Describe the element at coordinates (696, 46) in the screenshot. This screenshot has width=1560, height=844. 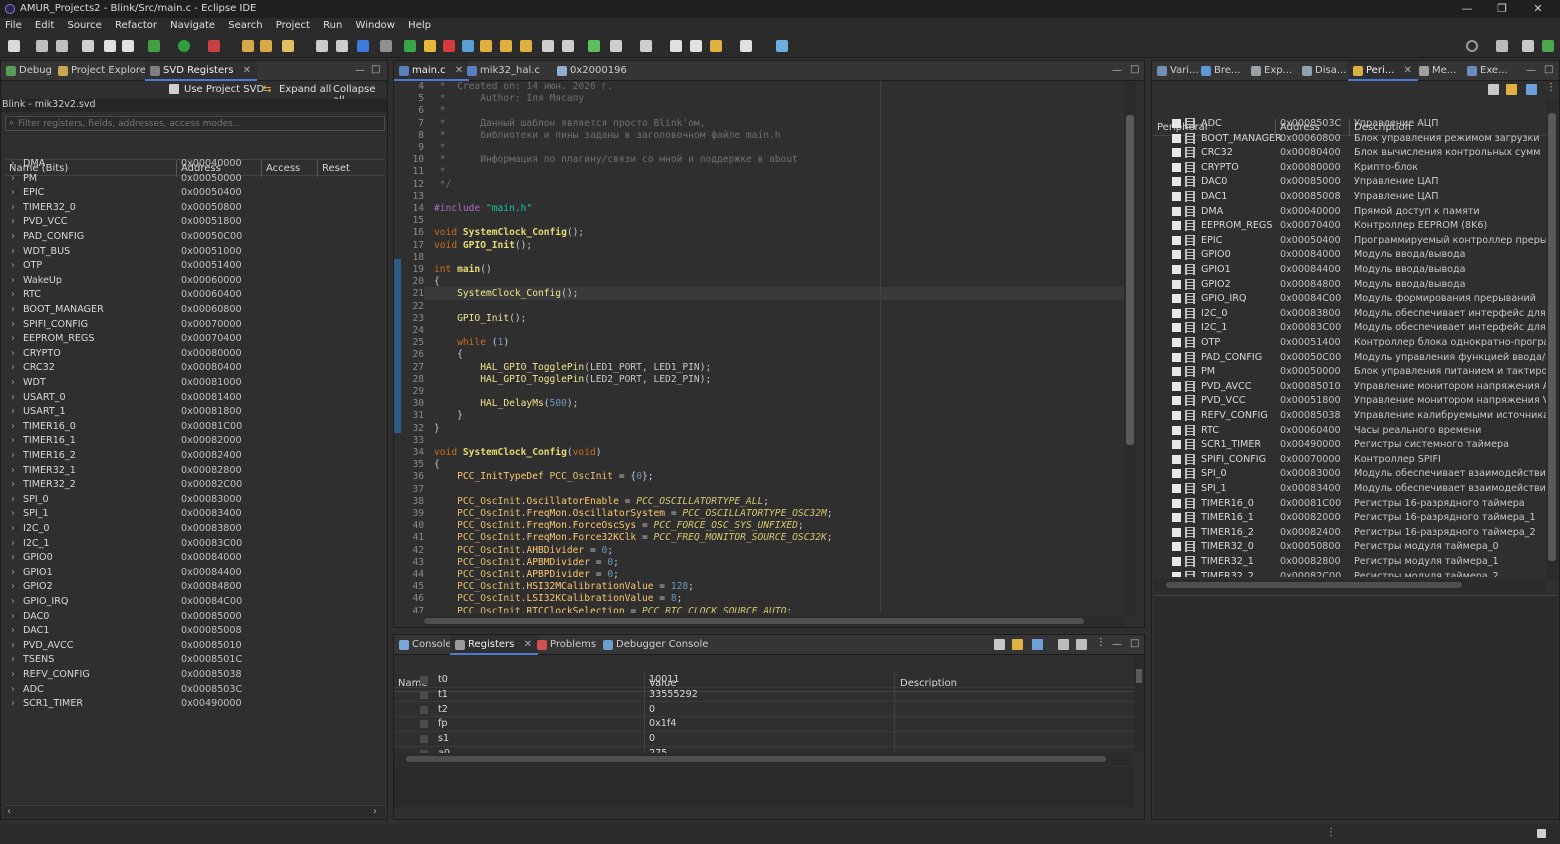
I see `forward-icon` at that location.